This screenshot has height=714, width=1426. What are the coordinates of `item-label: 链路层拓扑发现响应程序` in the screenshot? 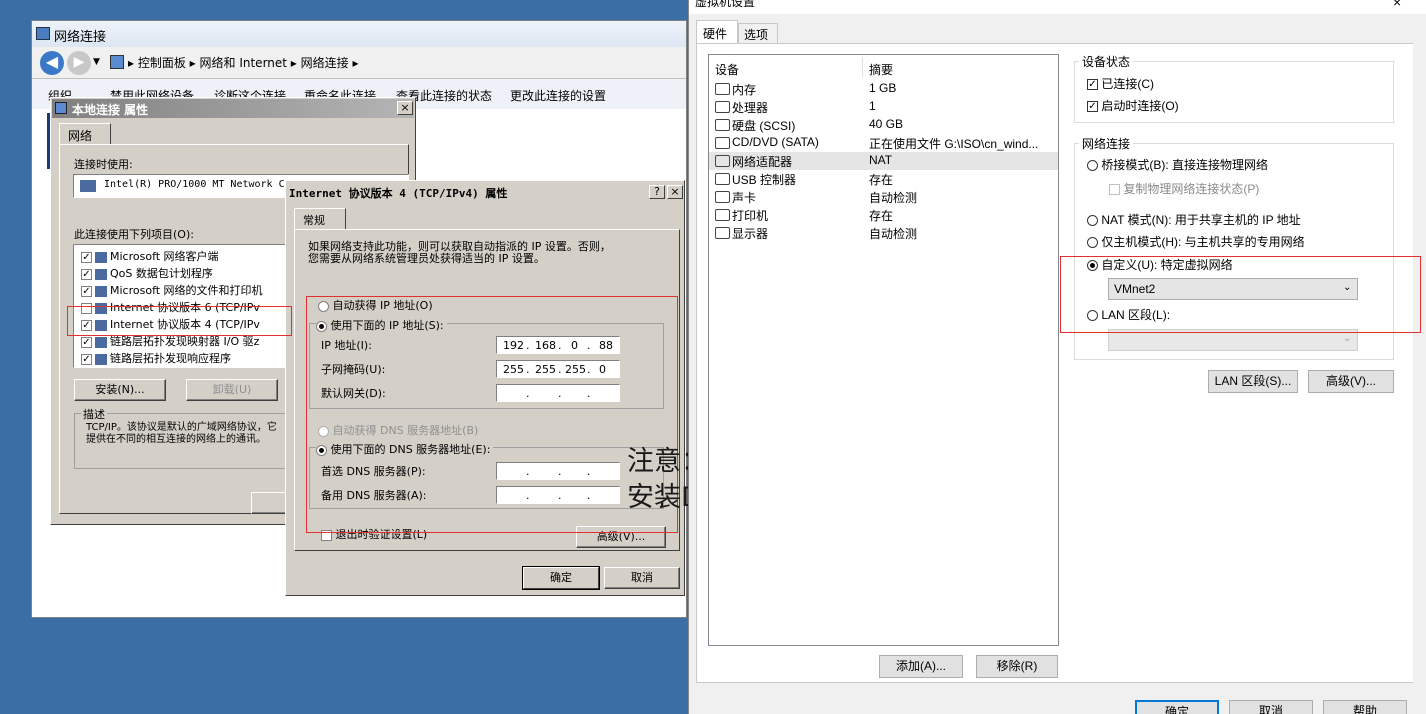 It's located at (170, 358).